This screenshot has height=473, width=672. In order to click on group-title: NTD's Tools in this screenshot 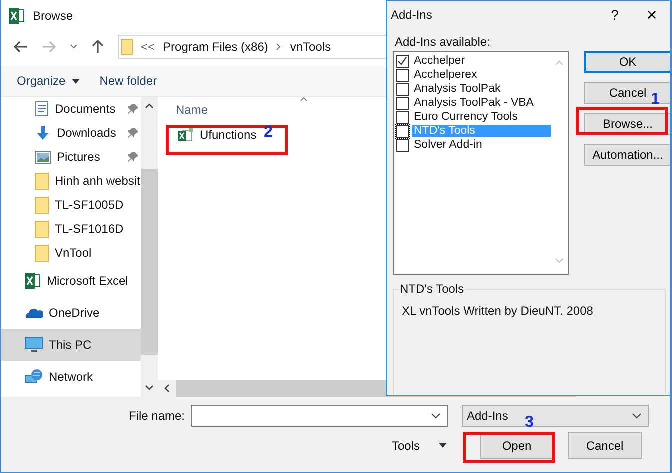, I will do `click(432, 289)`.